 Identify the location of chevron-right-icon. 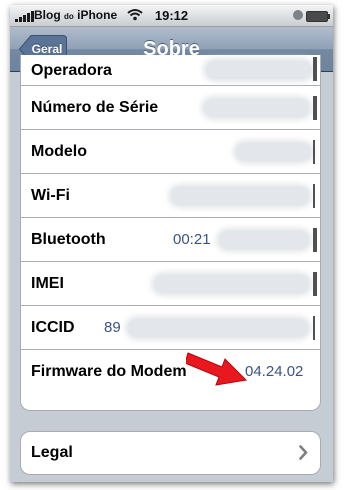
(303, 452).